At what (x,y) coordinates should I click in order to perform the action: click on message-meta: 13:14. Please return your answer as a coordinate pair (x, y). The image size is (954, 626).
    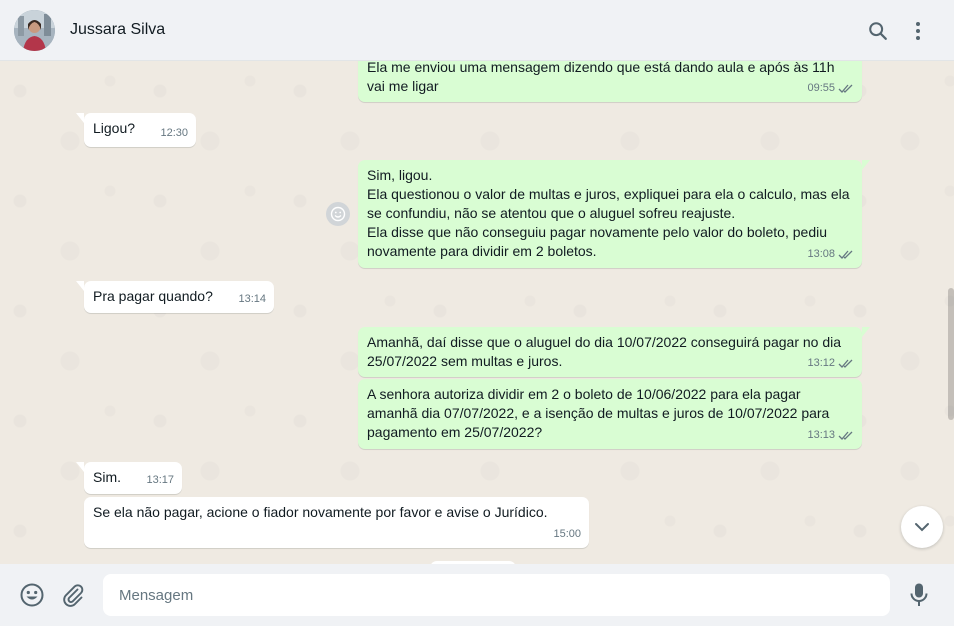
    Looking at the image, I should click on (252, 299).